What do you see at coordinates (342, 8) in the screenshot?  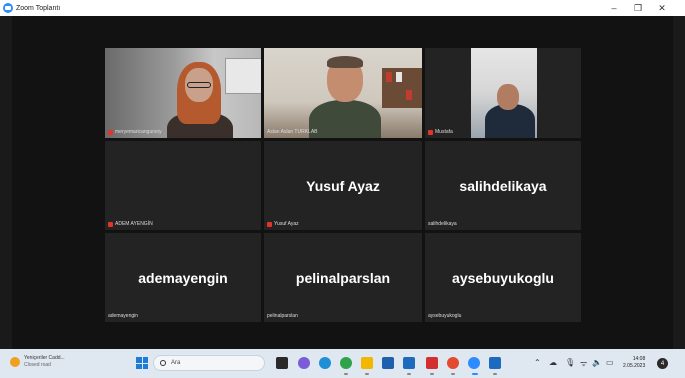 I see `window-titlebar: Zoom Toplantı – ❐ ✕` at bounding box center [342, 8].